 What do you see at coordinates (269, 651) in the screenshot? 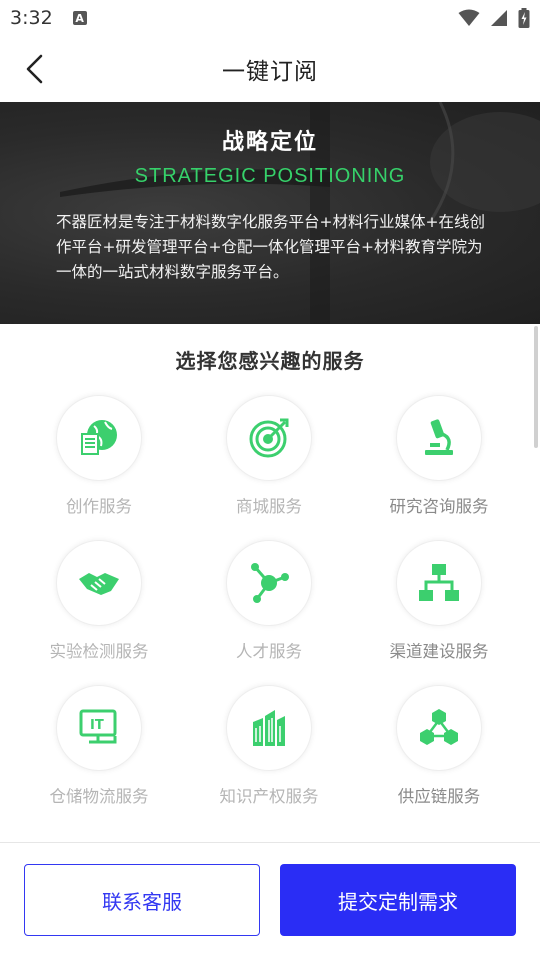
I see `service-label: 人才服务` at bounding box center [269, 651].